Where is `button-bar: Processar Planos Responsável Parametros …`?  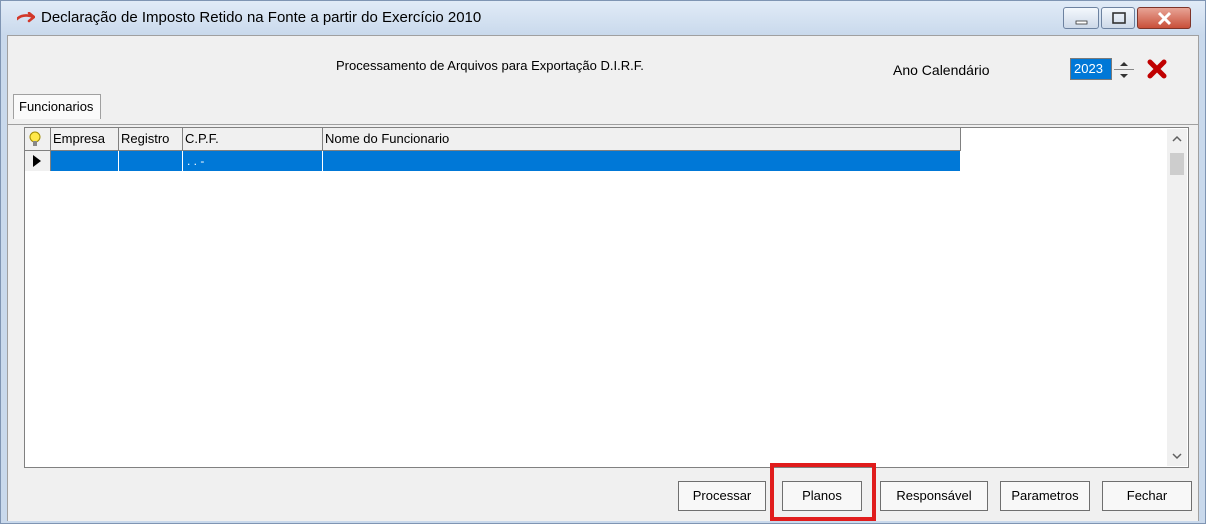
button-bar: Processar Planos Responsável Parametros … is located at coordinates (603, 492).